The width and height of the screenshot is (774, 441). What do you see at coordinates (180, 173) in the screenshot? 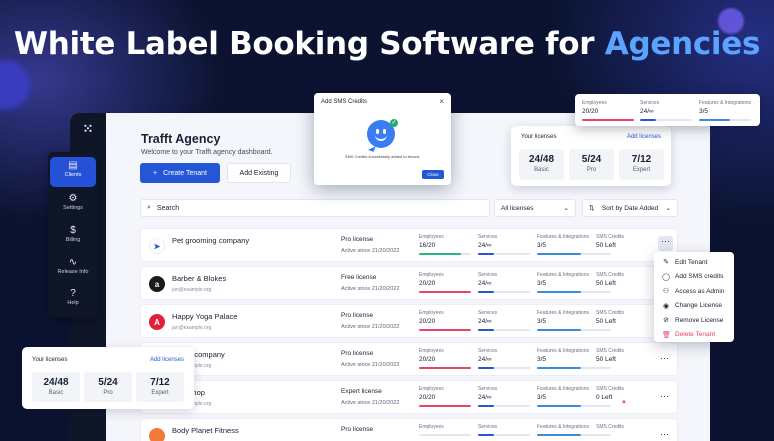
I see `create-tenant-button: + Create Tenant` at bounding box center [180, 173].